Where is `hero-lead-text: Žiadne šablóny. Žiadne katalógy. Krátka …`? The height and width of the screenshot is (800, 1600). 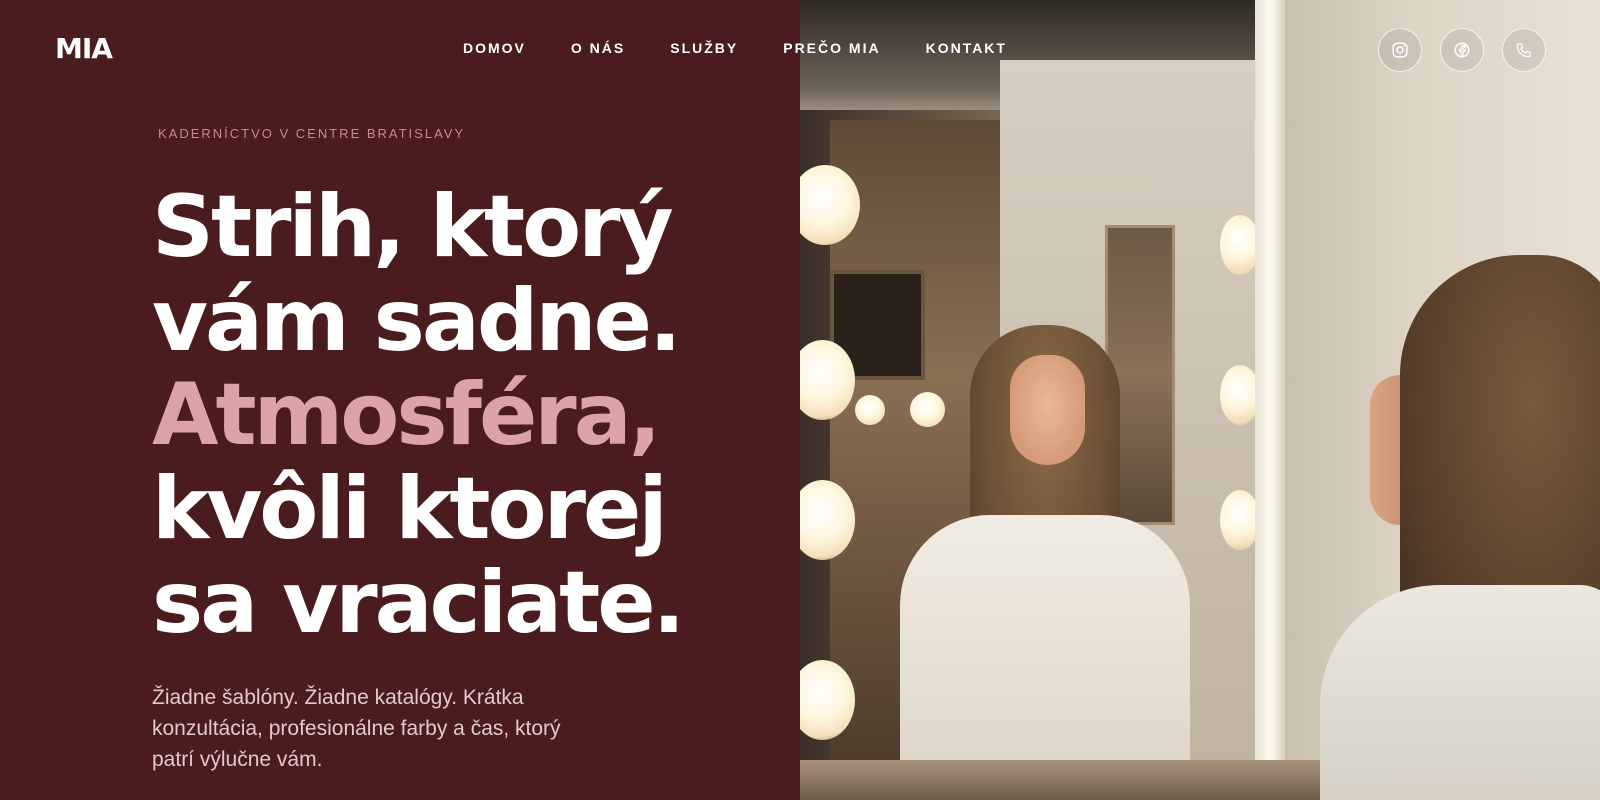
hero-lead-text: Žiadne šablóny. Žiadne katalógy. Krátka … is located at coordinates (356, 728).